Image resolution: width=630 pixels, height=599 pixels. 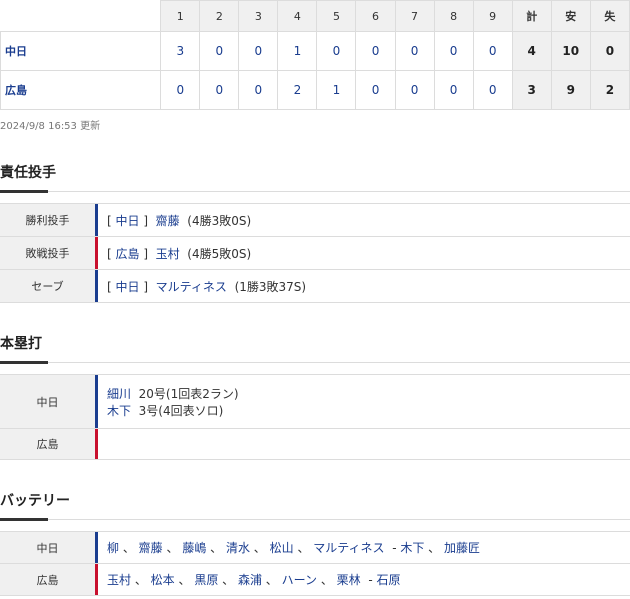 What do you see at coordinates (368, 410) in the screenshot?
I see `homerun-entry: 木下 3号(4回表ソロ)` at bounding box center [368, 410].